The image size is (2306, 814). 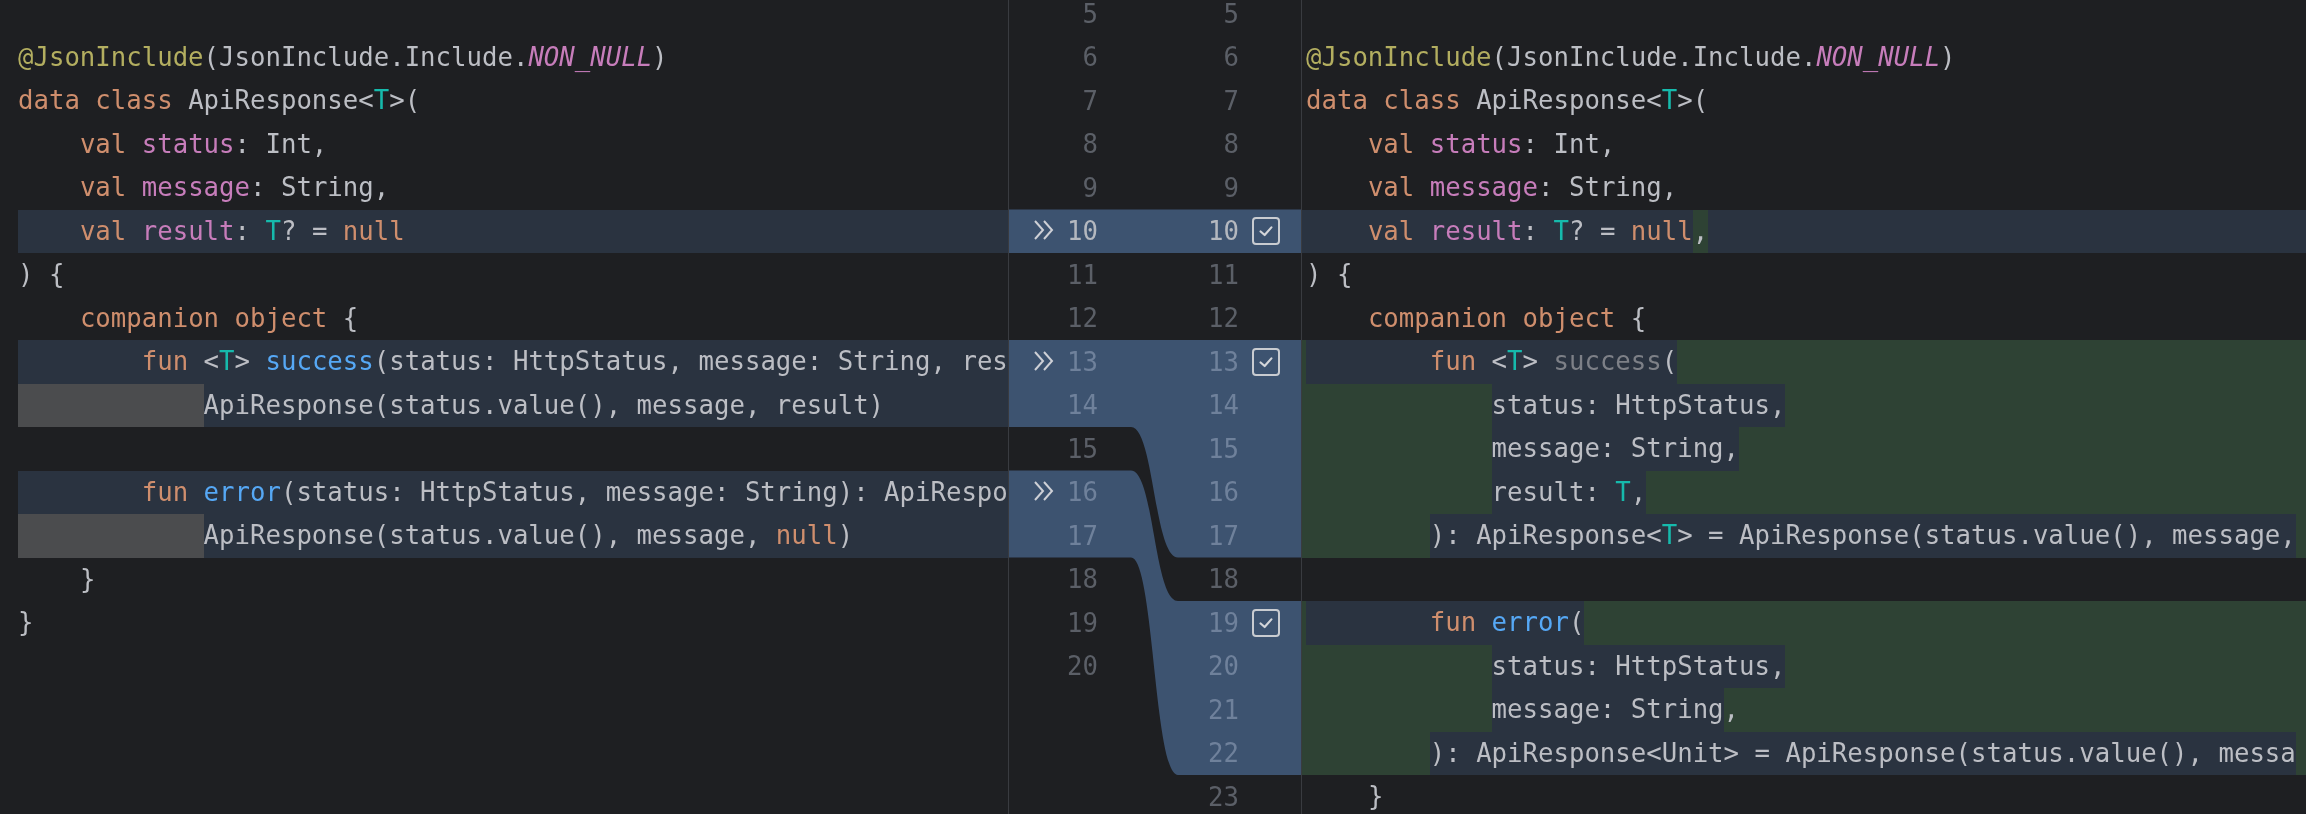 What do you see at coordinates (1082, 448) in the screenshot?
I see `line-number: 15` at bounding box center [1082, 448].